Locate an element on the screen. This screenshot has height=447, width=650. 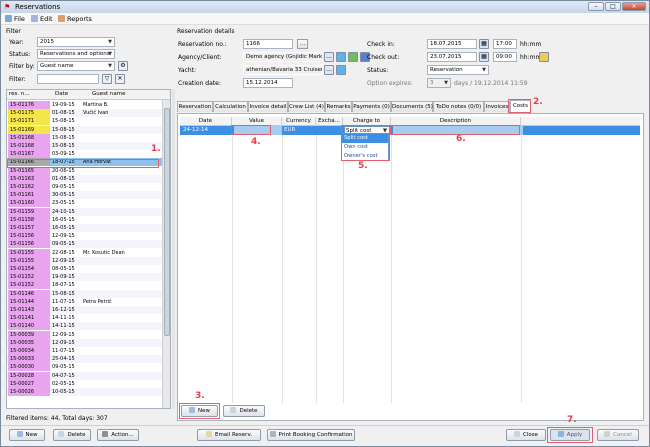
col-cost-date: Date is located at coordinates (206, 121).